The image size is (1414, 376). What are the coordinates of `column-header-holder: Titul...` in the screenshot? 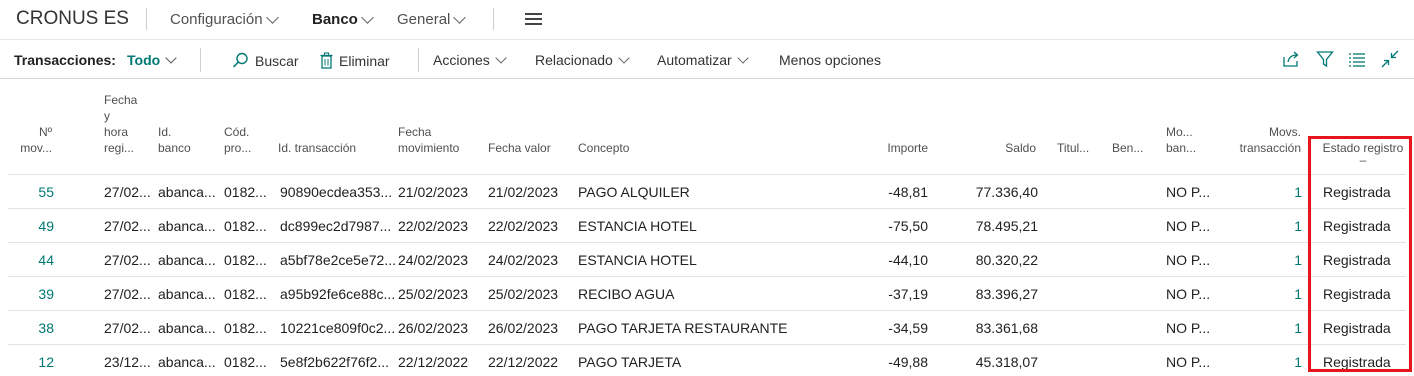 It's located at (1073, 148).